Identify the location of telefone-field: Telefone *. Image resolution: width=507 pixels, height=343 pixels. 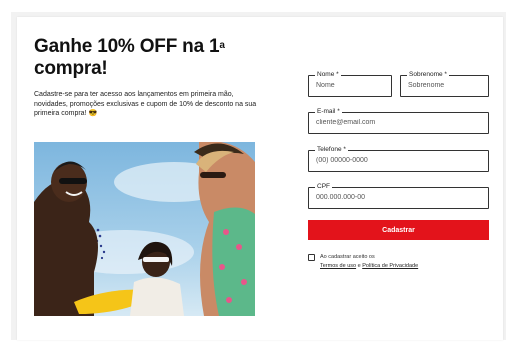
(398, 159).